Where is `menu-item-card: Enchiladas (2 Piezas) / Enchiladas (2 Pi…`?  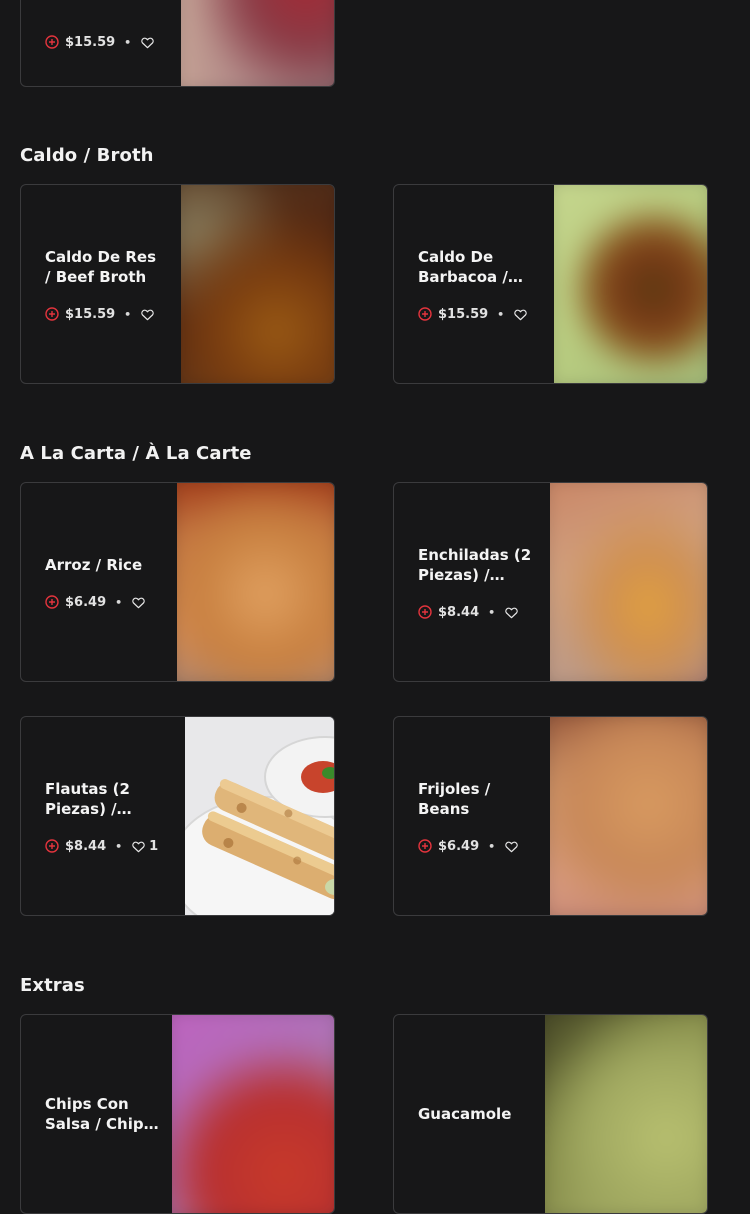
menu-item-card: Enchiladas (2 Piezas) / Enchiladas (2 Pi… is located at coordinates (550, 582).